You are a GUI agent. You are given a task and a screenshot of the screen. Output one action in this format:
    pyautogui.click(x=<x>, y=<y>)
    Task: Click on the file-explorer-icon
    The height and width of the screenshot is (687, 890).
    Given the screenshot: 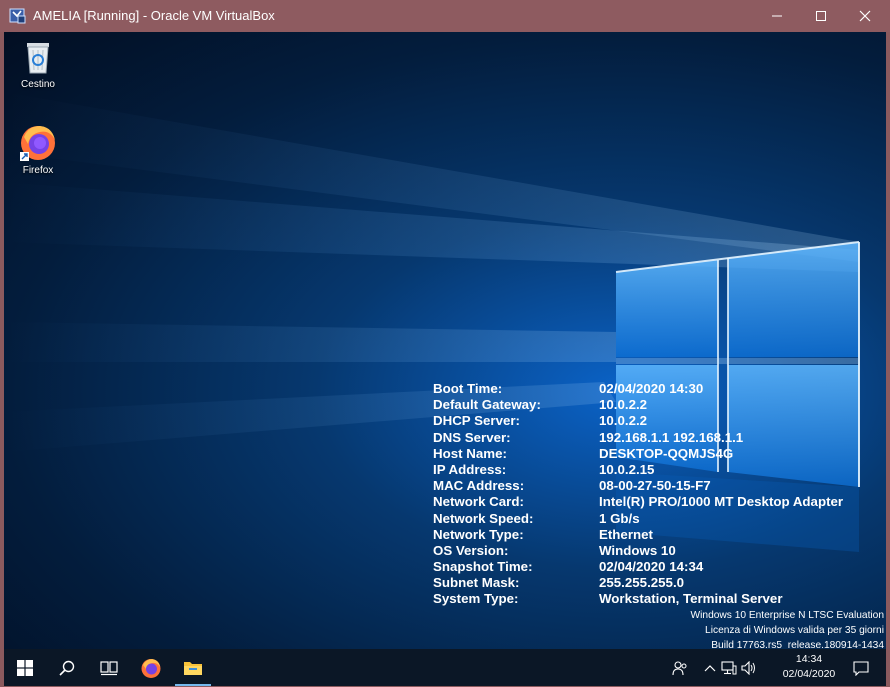 What is the action you would take?
    pyautogui.click(x=193, y=668)
    